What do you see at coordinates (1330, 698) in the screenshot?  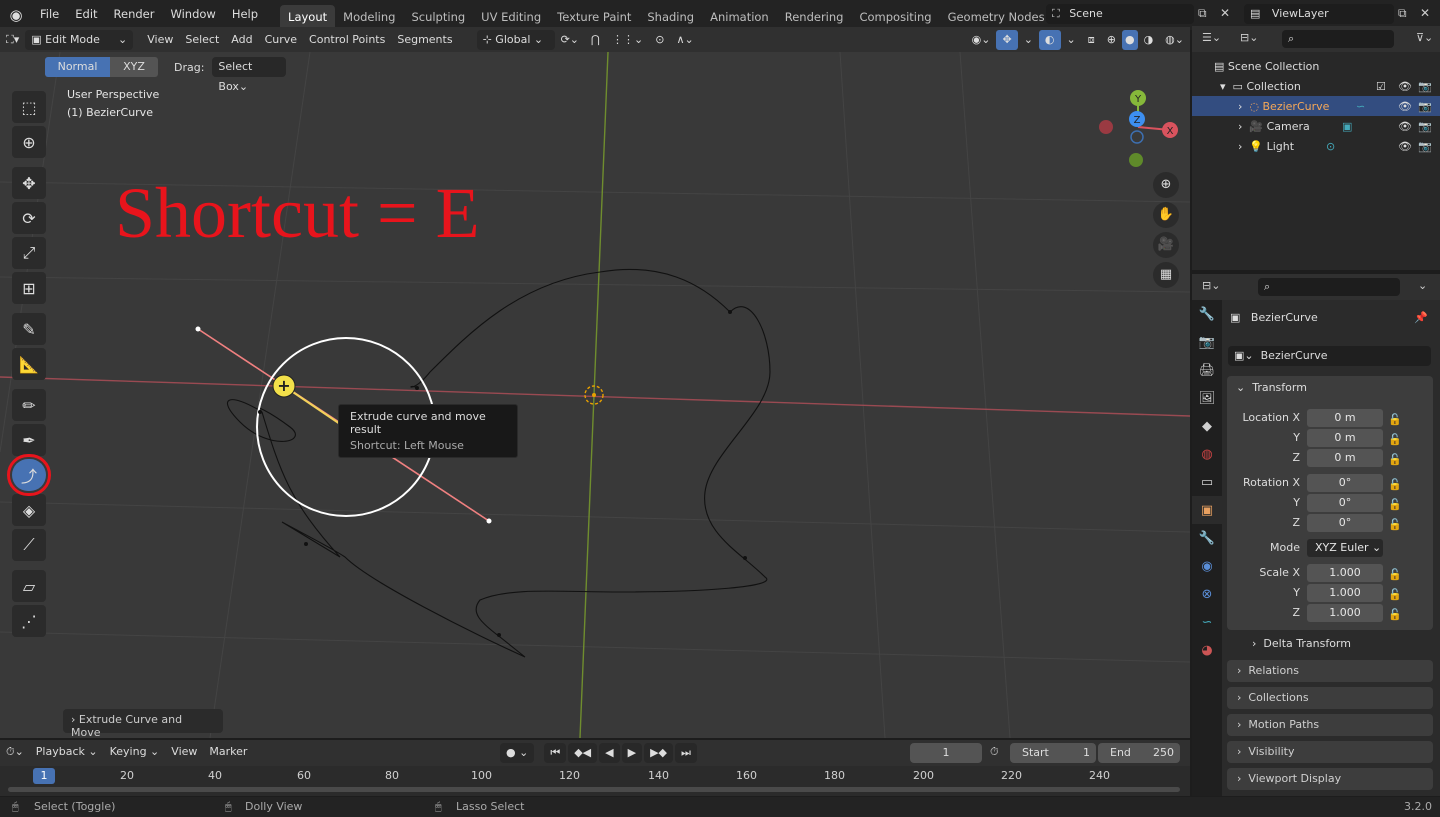 I see `collections-panel: › Collections` at bounding box center [1330, 698].